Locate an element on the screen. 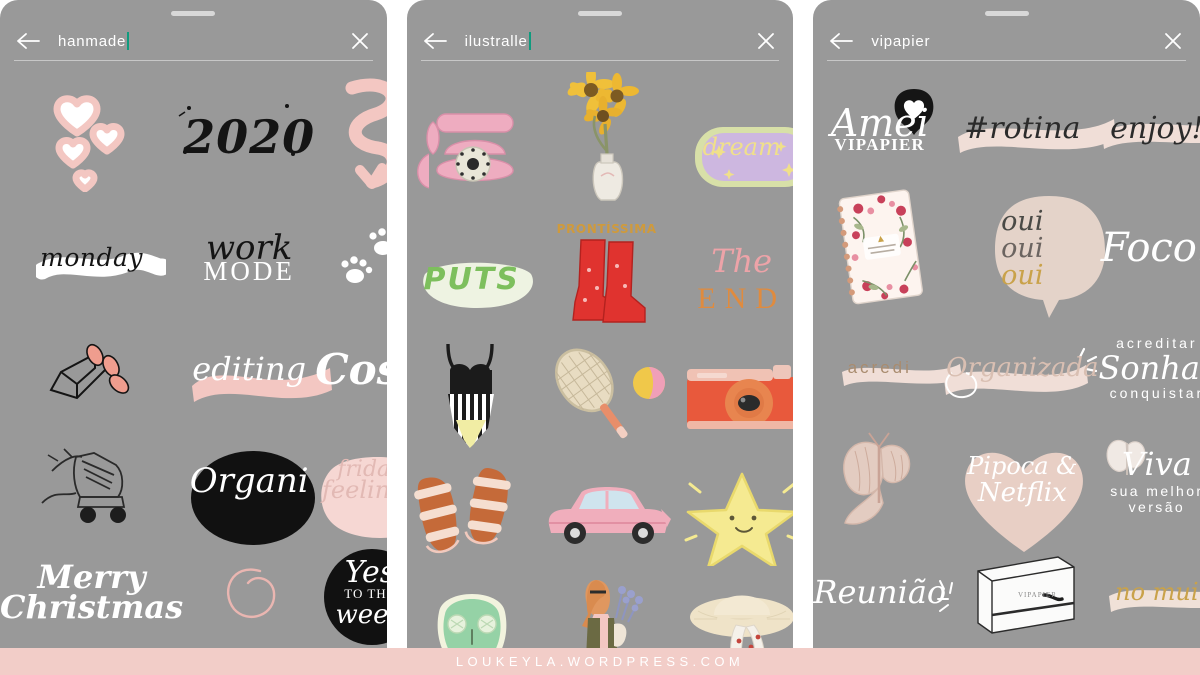 Image resolution: width=1200 pixels, height=675 pixels. sticker-enjoy-text: enjoy! is located at coordinates (1155, 128).